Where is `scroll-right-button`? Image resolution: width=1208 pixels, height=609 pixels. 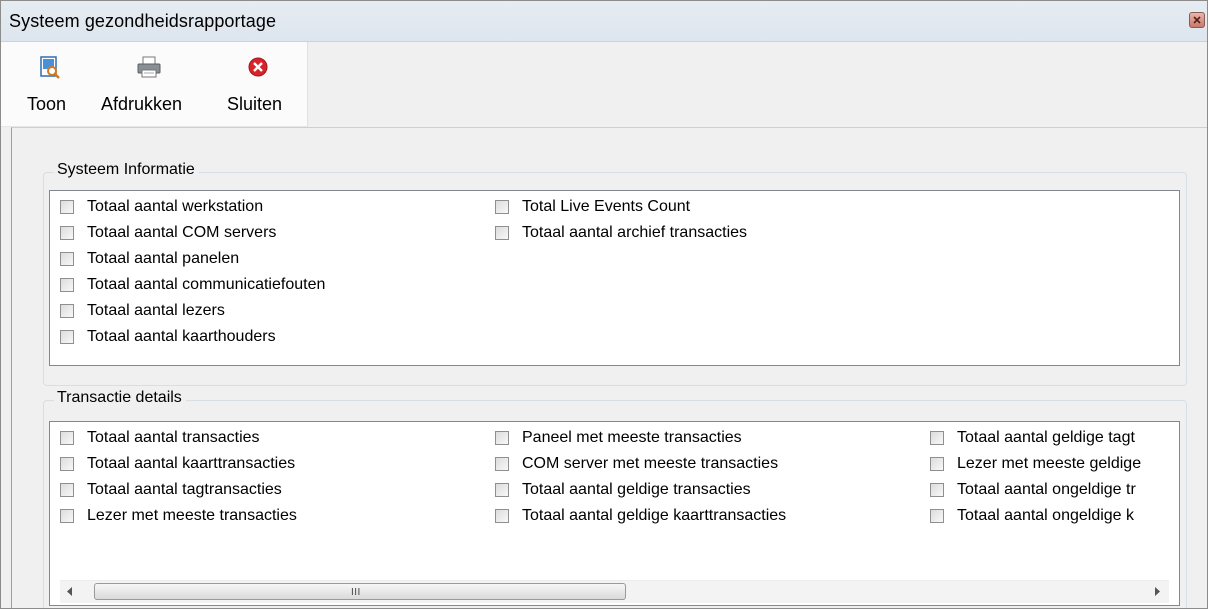
scroll-right-button is located at coordinates (1158, 592).